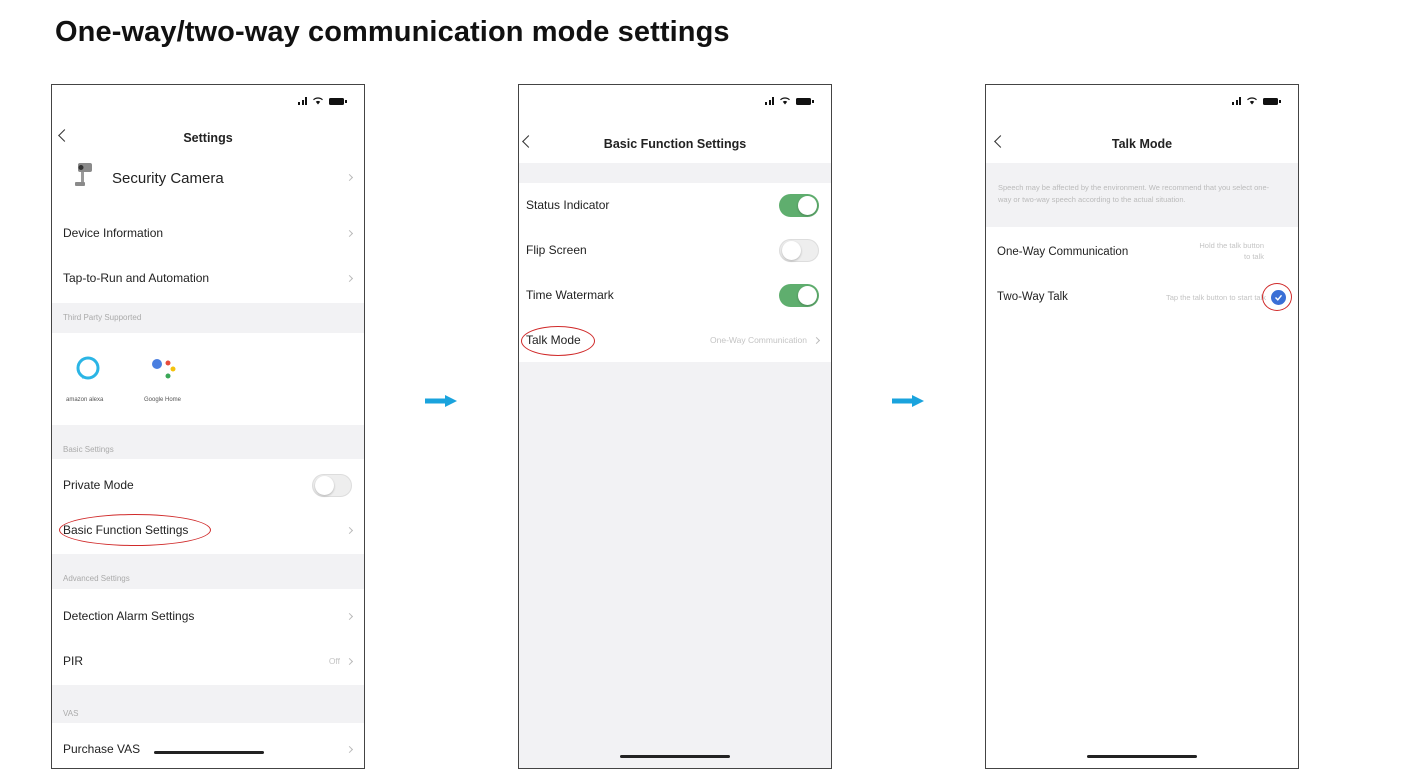 Image resolution: width=1419 pixels, height=770 pixels. Describe the element at coordinates (113, 233) in the screenshot. I see `row-label: Device Information` at that location.